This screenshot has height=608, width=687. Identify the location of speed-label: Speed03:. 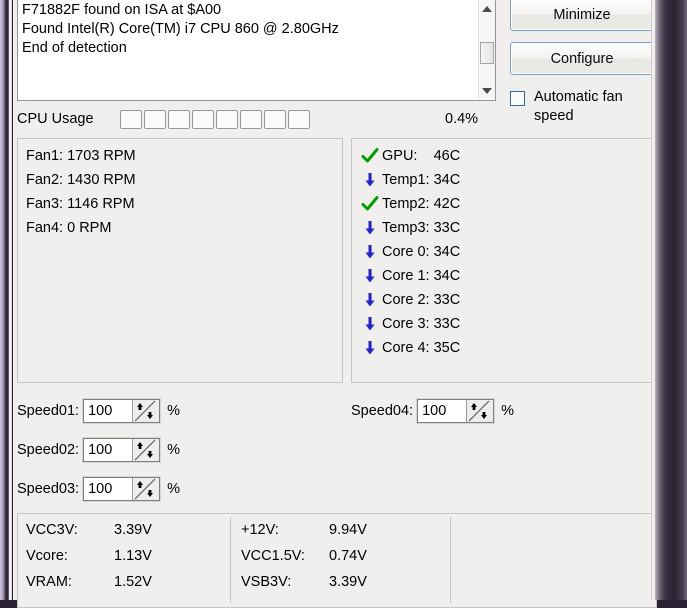
(48, 489).